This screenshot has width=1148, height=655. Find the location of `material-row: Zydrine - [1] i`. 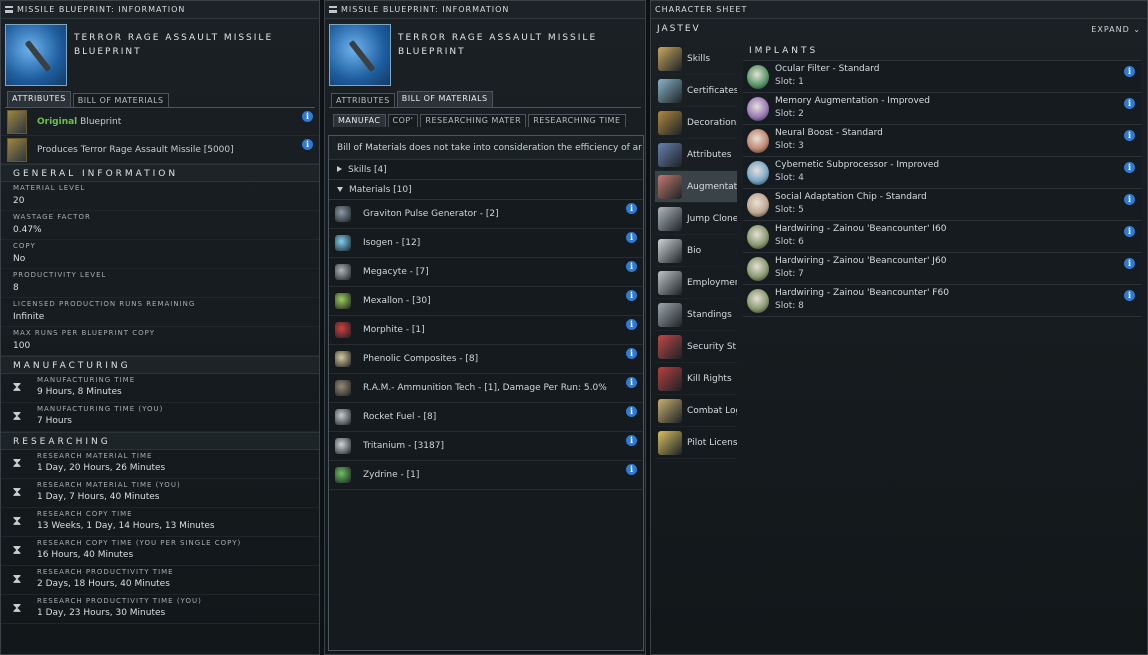

material-row: Zydrine - [1] i is located at coordinates (486, 475).